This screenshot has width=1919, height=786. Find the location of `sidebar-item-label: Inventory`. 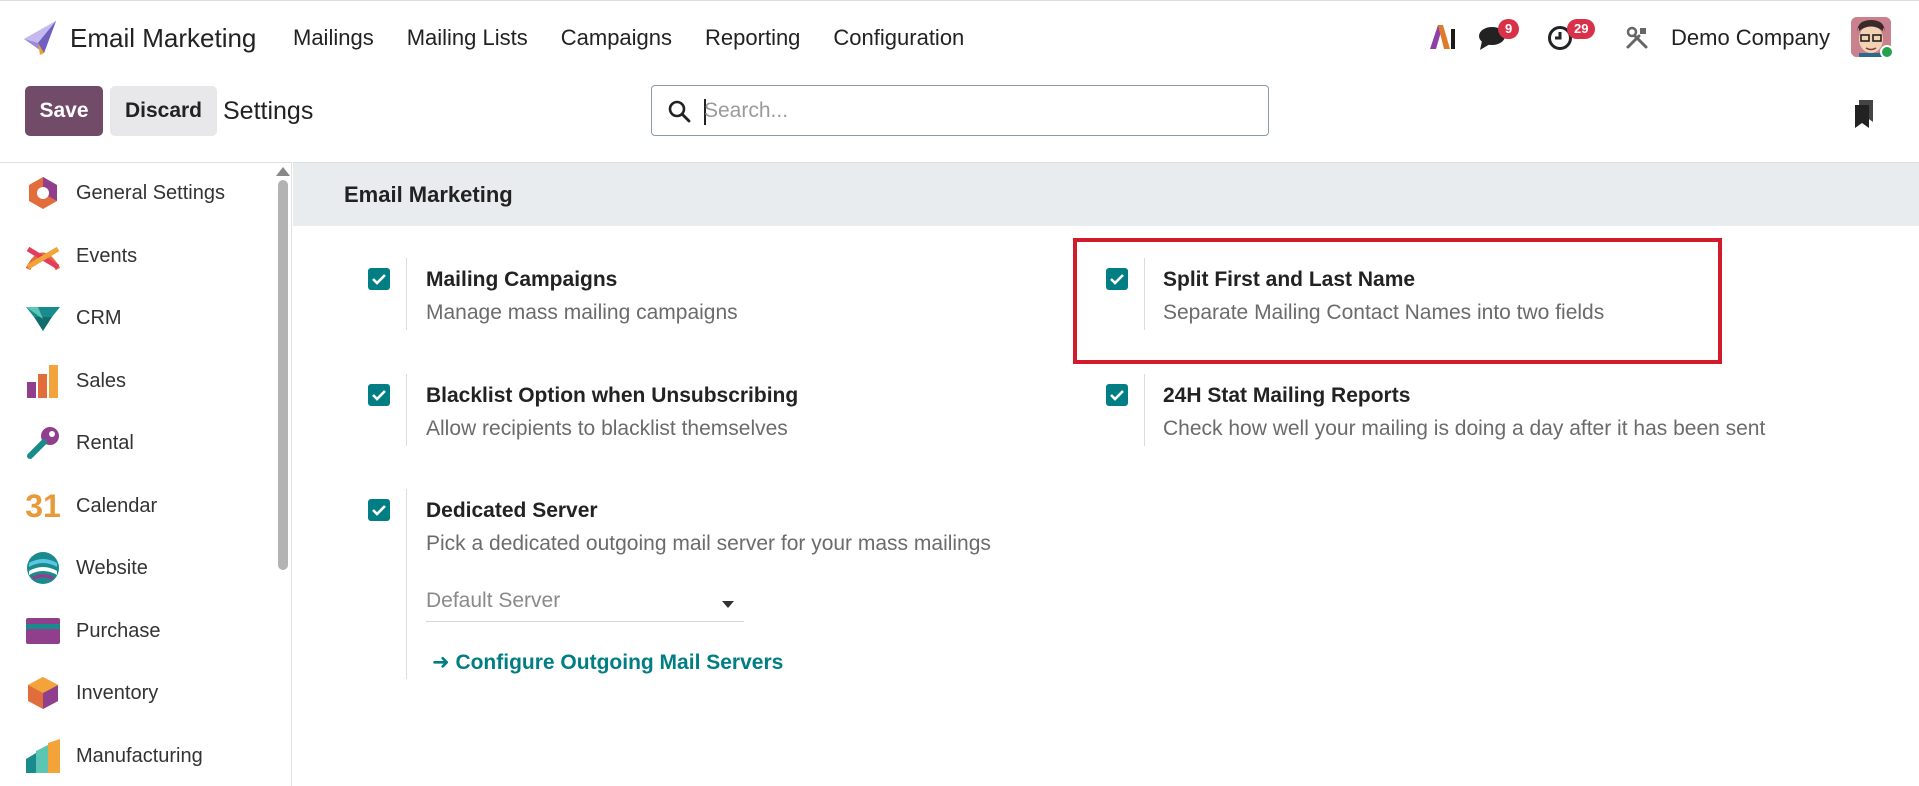

sidebar-item-label: Inventory is located at coordinates (117, 692).